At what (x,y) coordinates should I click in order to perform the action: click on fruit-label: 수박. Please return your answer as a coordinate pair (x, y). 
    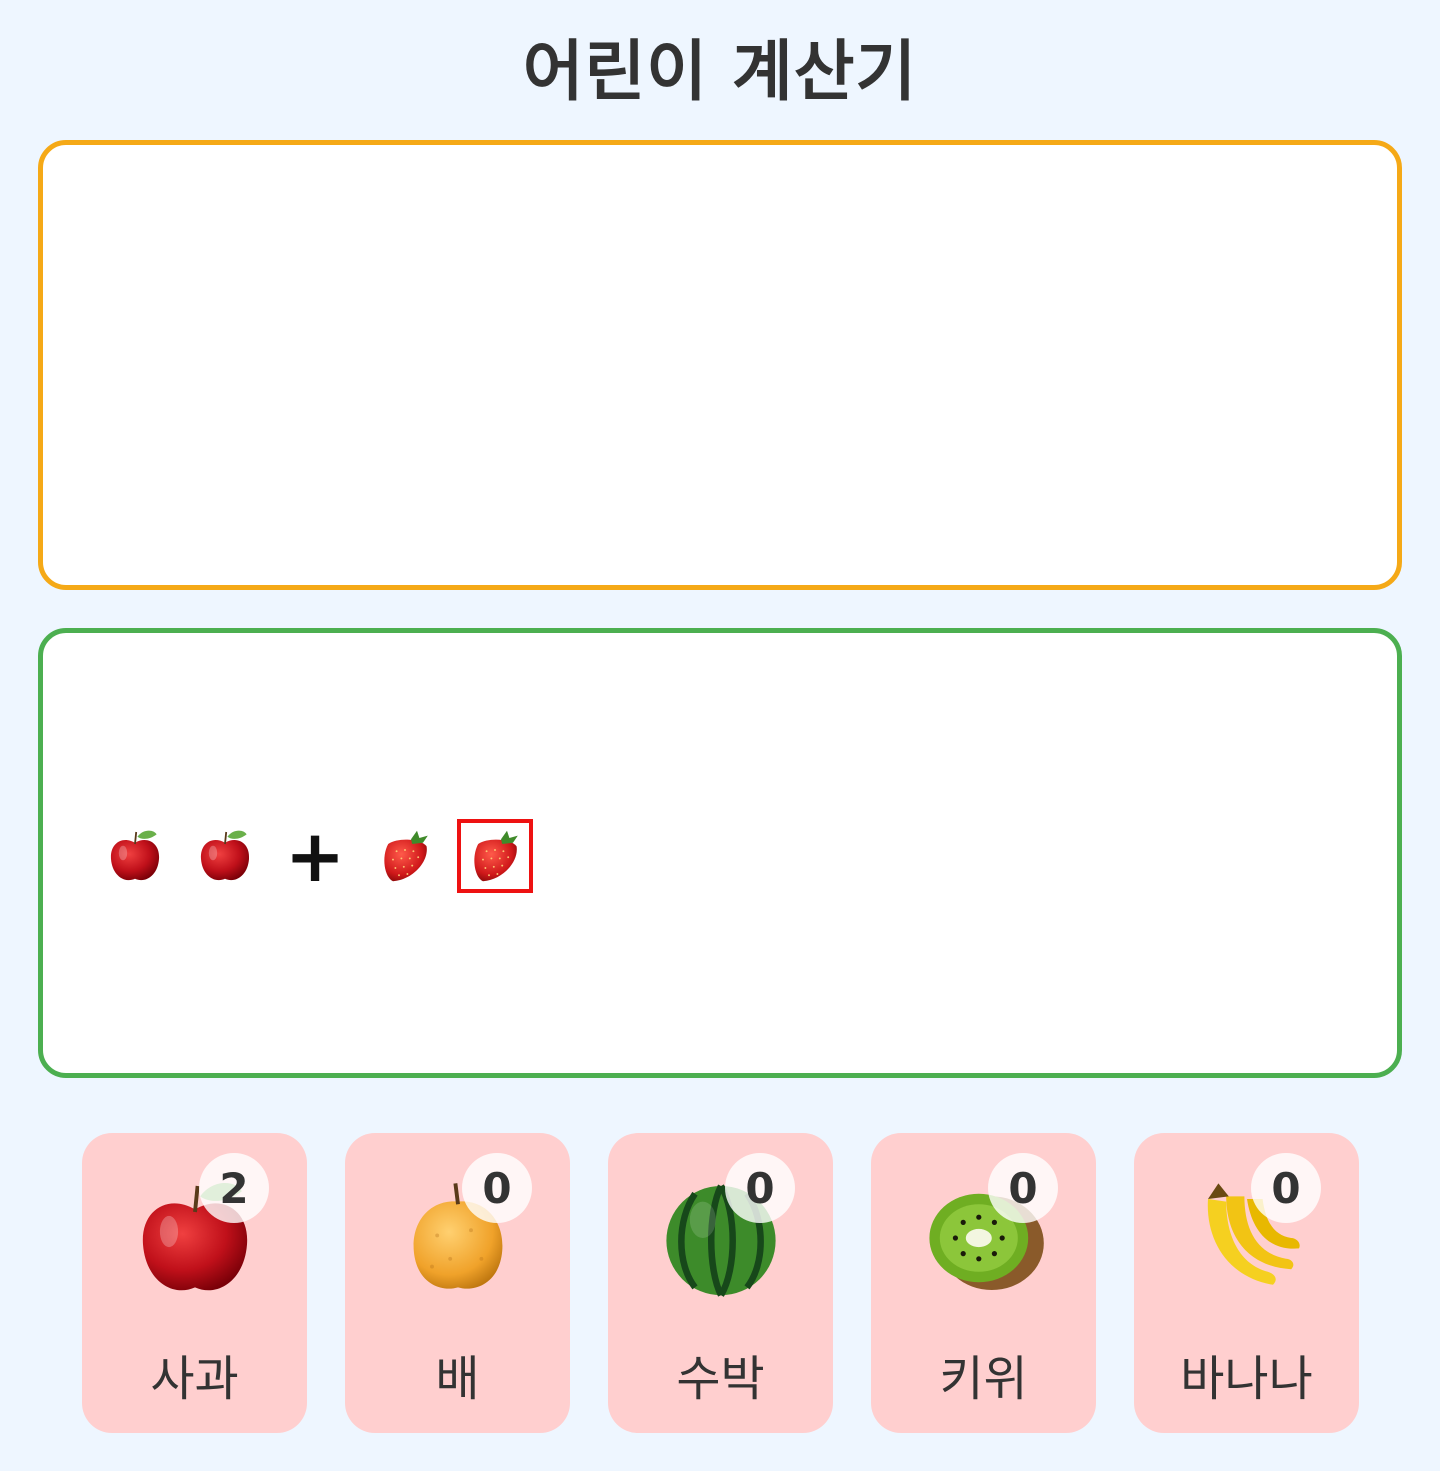
    Looking at the image, I should click on (720, 1379).